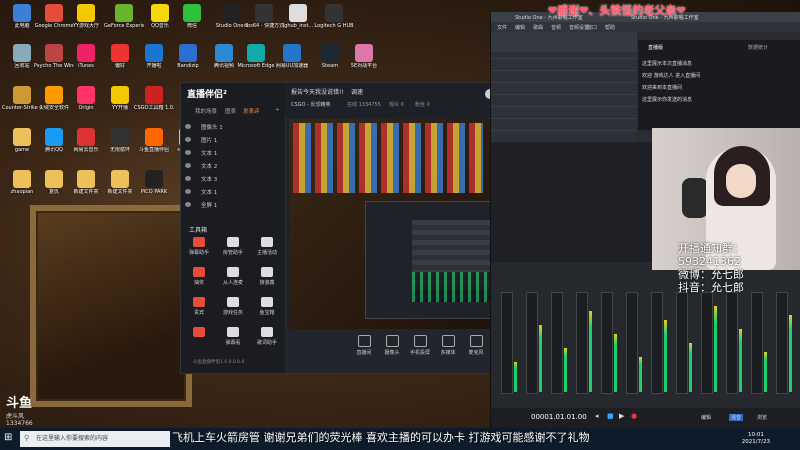 The image size is (800, 450). I want to click on desktop-icon: 网易UU加速器, so click(292, 56).